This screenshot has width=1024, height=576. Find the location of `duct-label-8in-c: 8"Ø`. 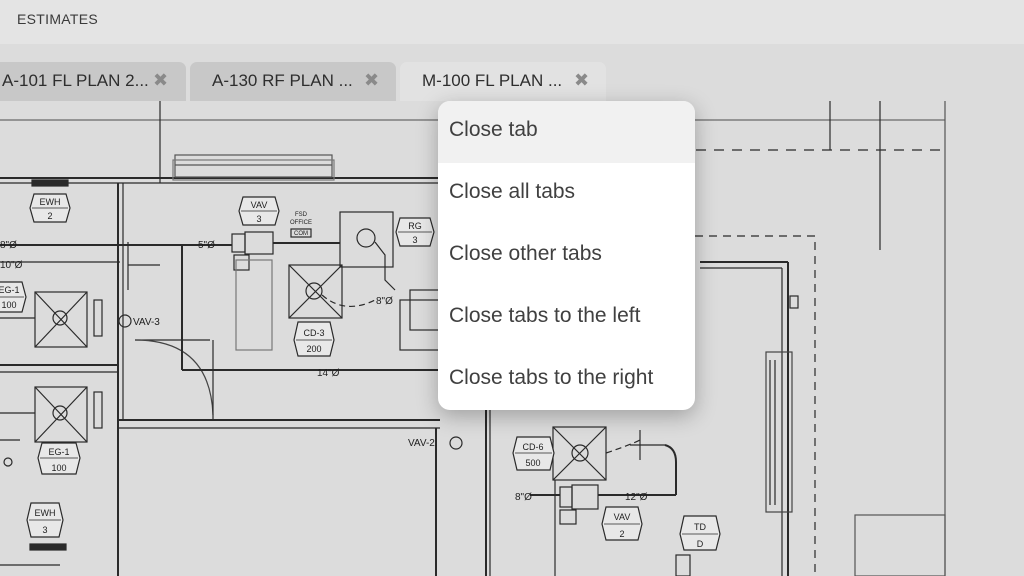

duct-label-8in-c: 8"Ø is located at coordinates (523, 497).